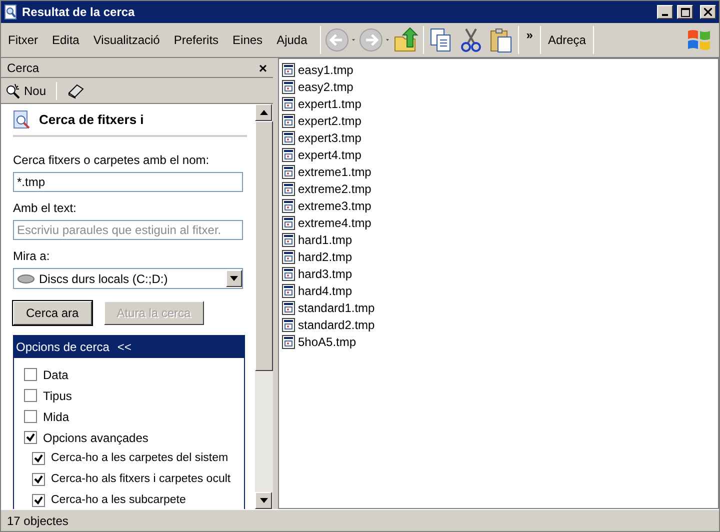  Describe the element at coordinates (498, 307) in the screenshot. I see `file-item: standard1.tmp` at that location.